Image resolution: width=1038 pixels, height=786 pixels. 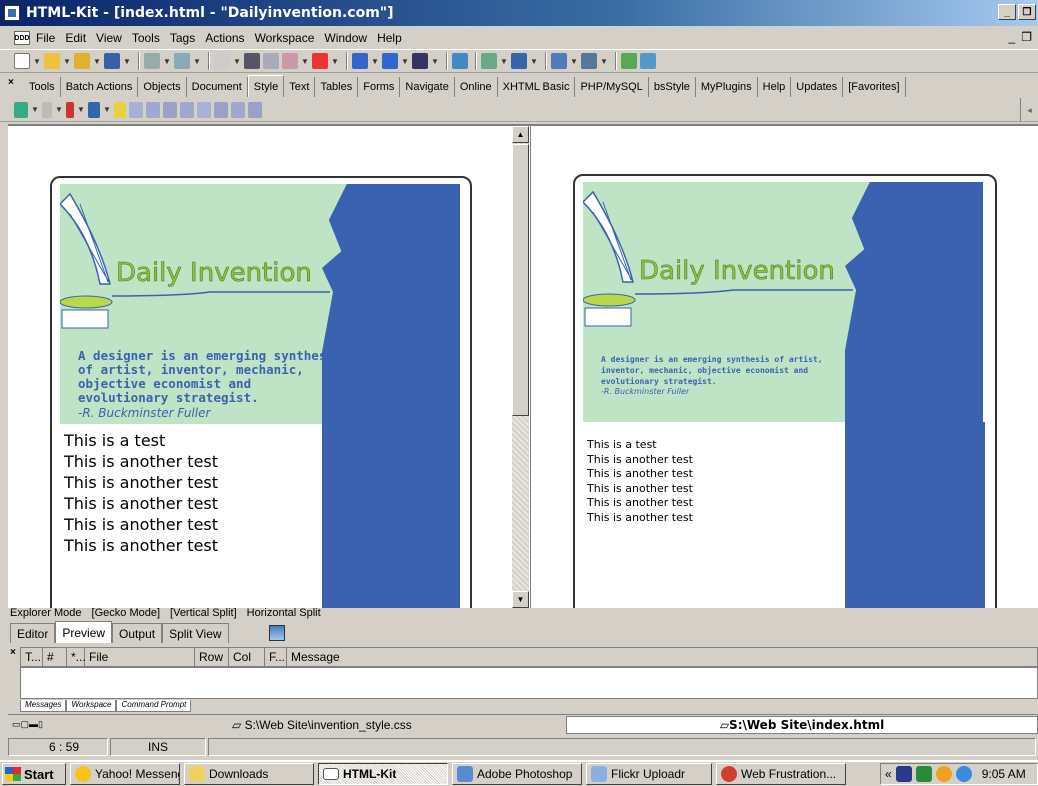 I want to click on publish-icon, so click(x=182, y=61).